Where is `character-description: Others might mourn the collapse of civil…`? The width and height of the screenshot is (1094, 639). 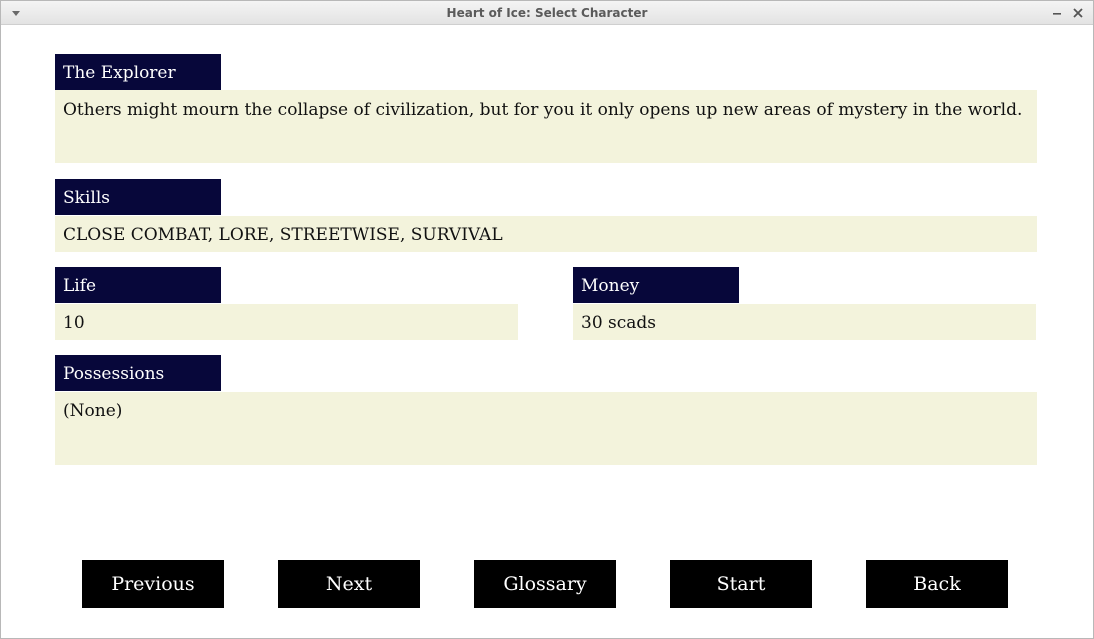
character-description: Others might mourn the collapse of civil… is located at coordinates (546, 126).